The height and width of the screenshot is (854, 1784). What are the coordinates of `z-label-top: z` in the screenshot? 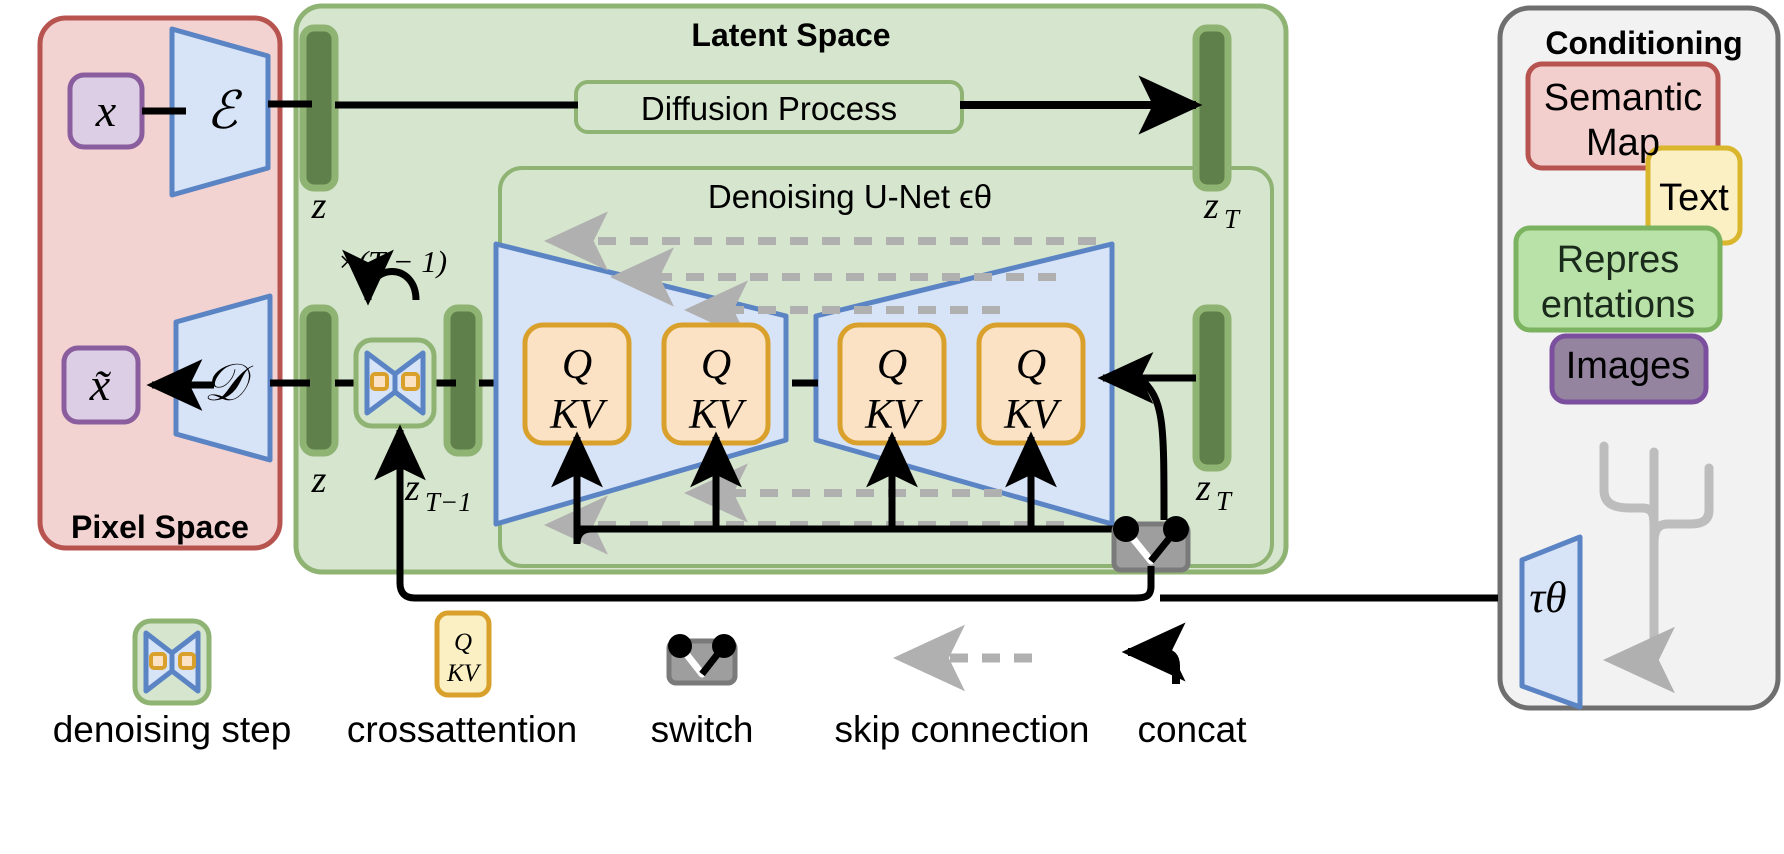 It's located at (319, 206).